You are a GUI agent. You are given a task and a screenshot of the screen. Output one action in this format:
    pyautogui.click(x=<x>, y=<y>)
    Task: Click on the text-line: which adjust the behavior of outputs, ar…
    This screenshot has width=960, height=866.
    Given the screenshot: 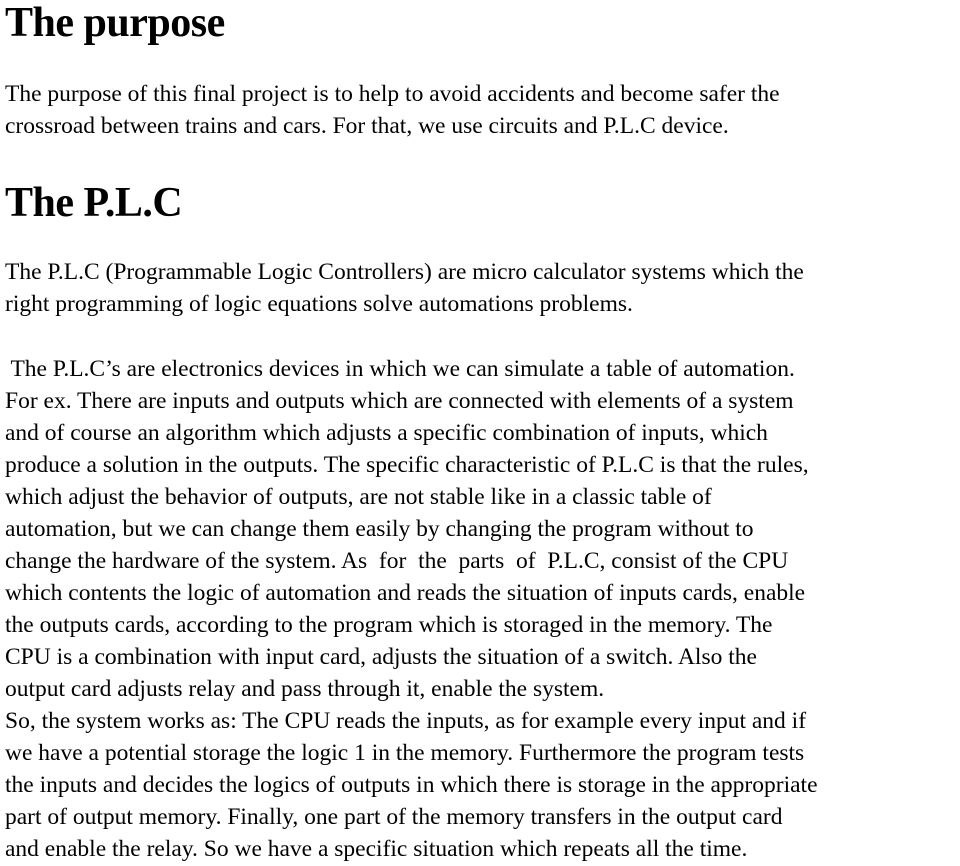 What is the action you would take?
    pyautogui.click(x=358, y=497)
    